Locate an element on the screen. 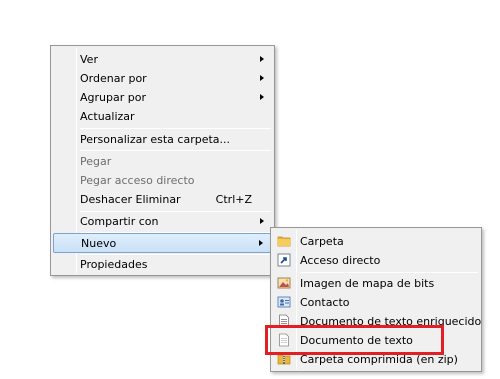  menu-item-label: Nuevo is located at coordinates (99, 243).